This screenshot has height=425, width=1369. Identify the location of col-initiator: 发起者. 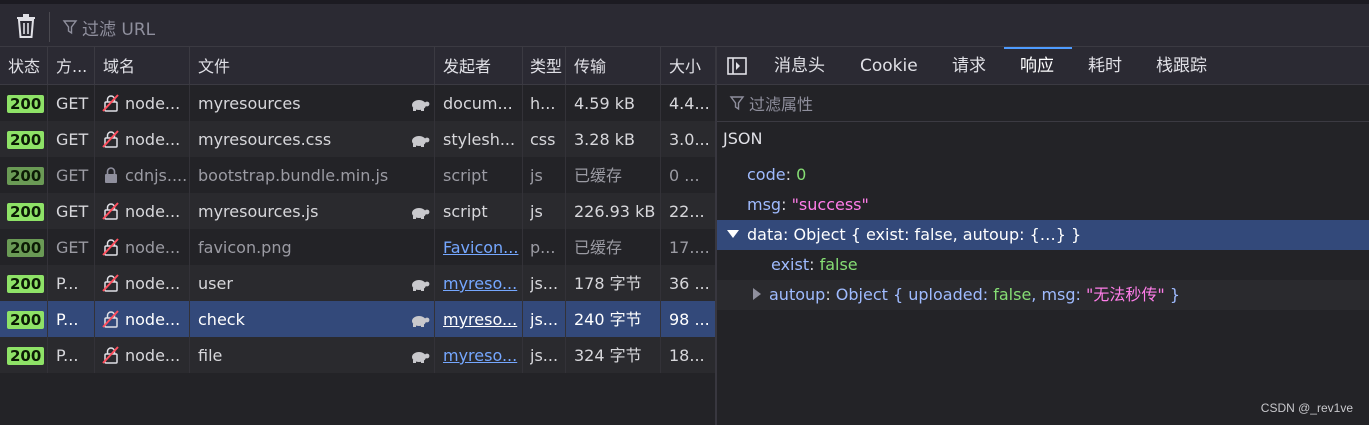
(483, 65).